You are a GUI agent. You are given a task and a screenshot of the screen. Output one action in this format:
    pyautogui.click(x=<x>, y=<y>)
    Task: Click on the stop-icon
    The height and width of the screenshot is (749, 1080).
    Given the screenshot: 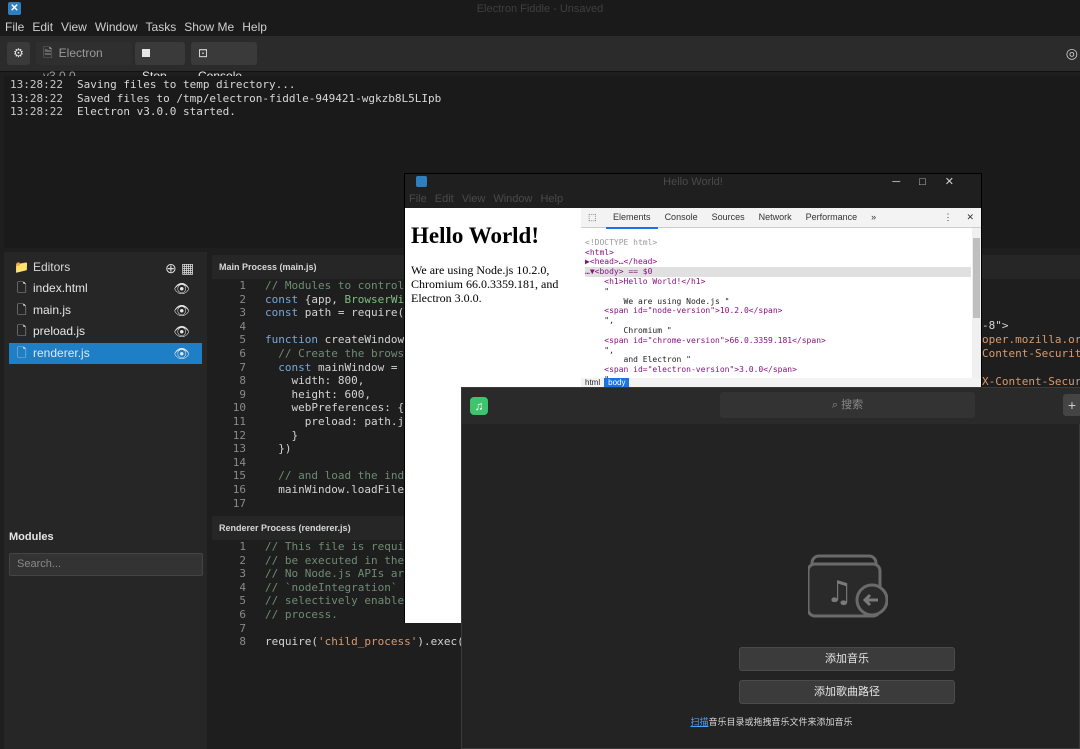 What is the action you would take?
    pyautogui.click(x=146, y=53)
    